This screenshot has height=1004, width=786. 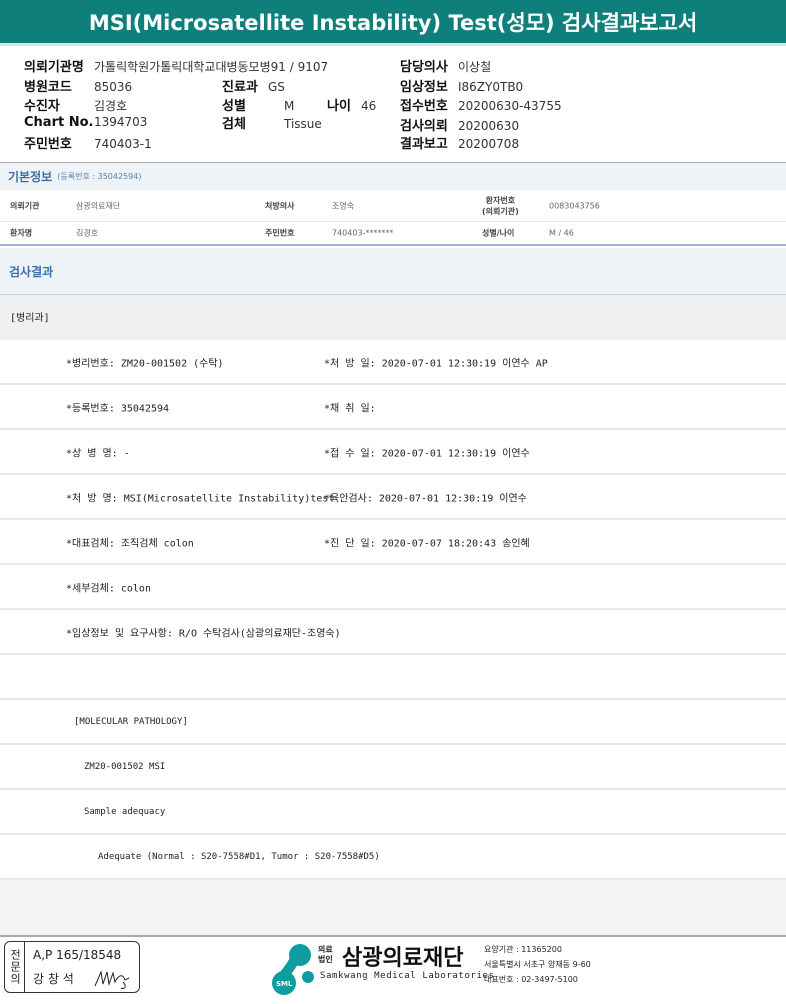 What do you see at coordinates (393, 234) in the screenshot?
I see `basic-info-row: 환자명 김경호 주민번호 740403-******* 성별/나이 M / 46` at bounding box center [393, 234].